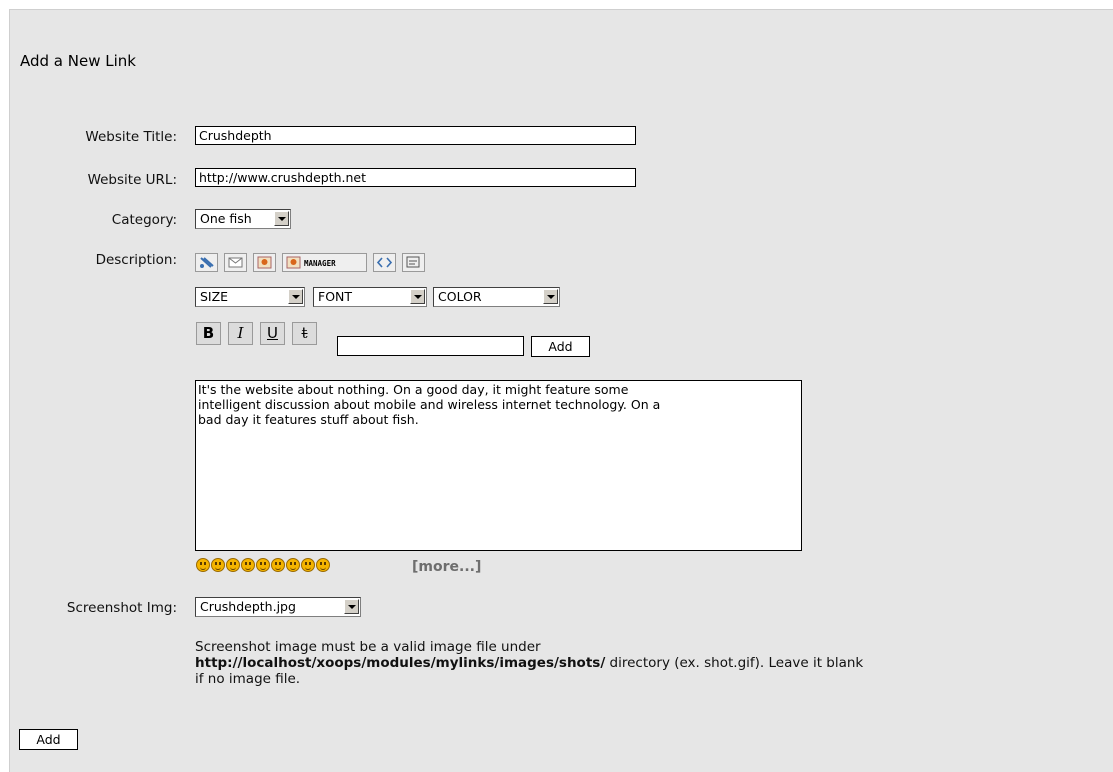 The image size is (1113, 772). I want to click on url-icon, so click(206, 262).